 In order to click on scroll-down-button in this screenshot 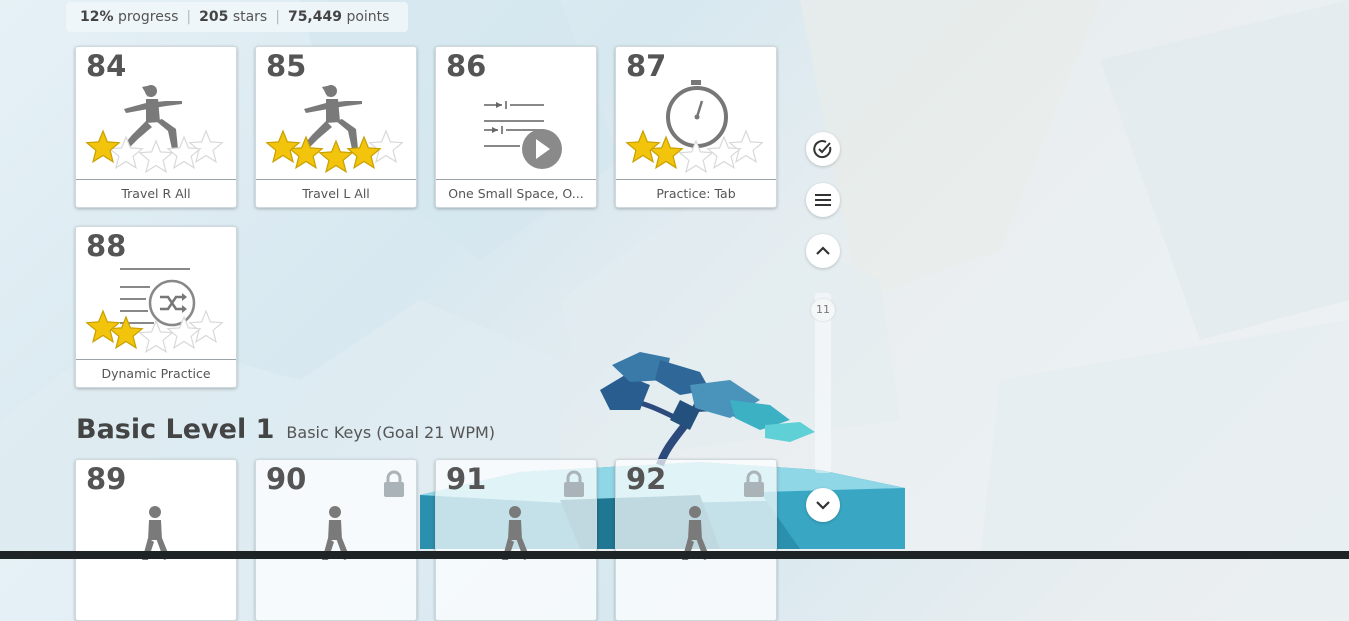, I will do `click(823, 505)`.